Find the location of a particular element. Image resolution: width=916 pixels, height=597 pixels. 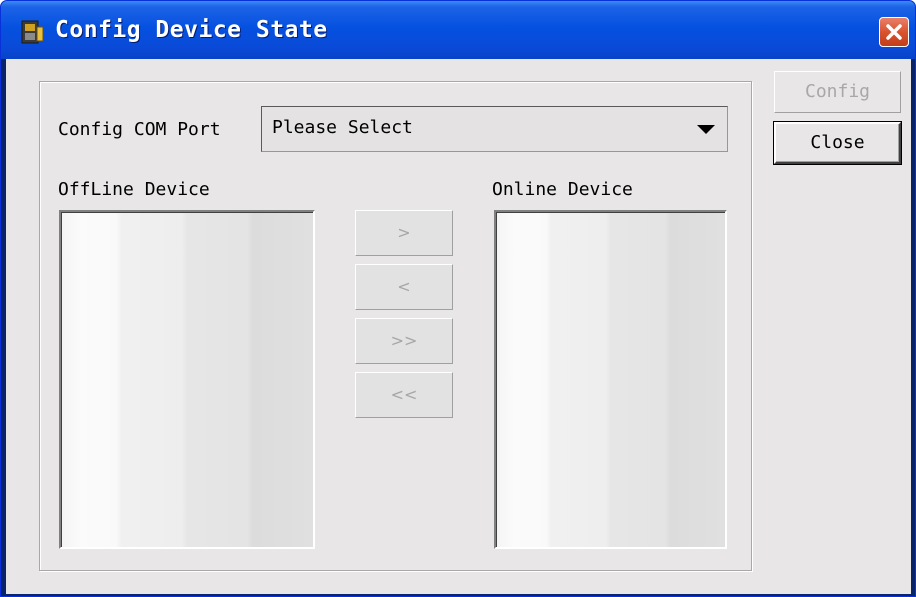

window-title: Config Device State is located at coordinates (191, 30).